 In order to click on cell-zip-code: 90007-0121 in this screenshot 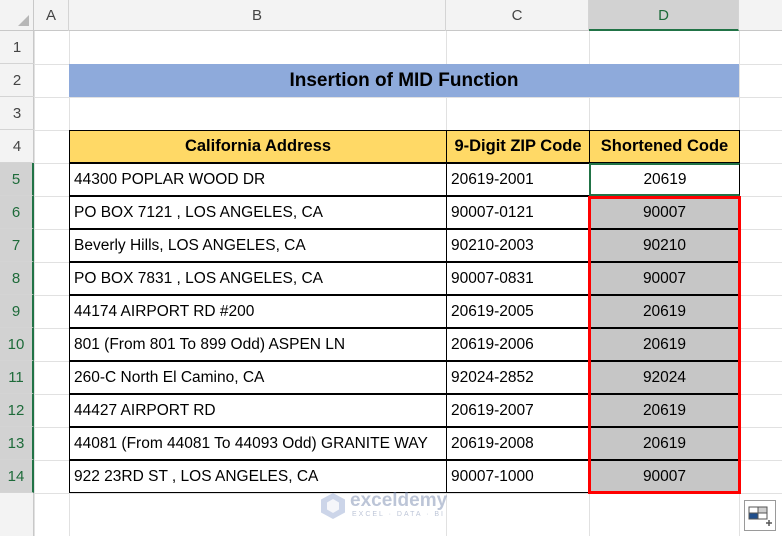, I will do `click(518, 212)`.